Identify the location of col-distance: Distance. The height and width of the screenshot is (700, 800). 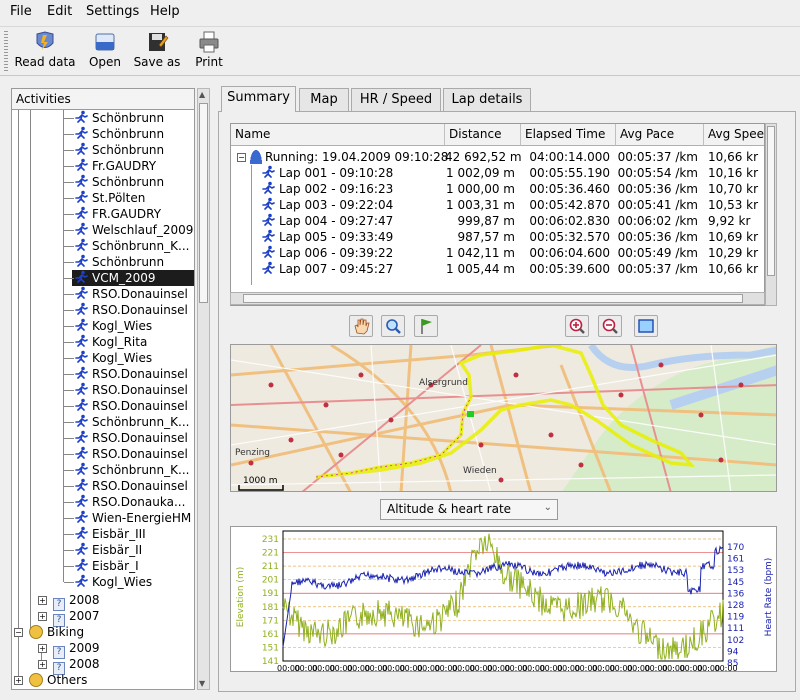
(483, 135).